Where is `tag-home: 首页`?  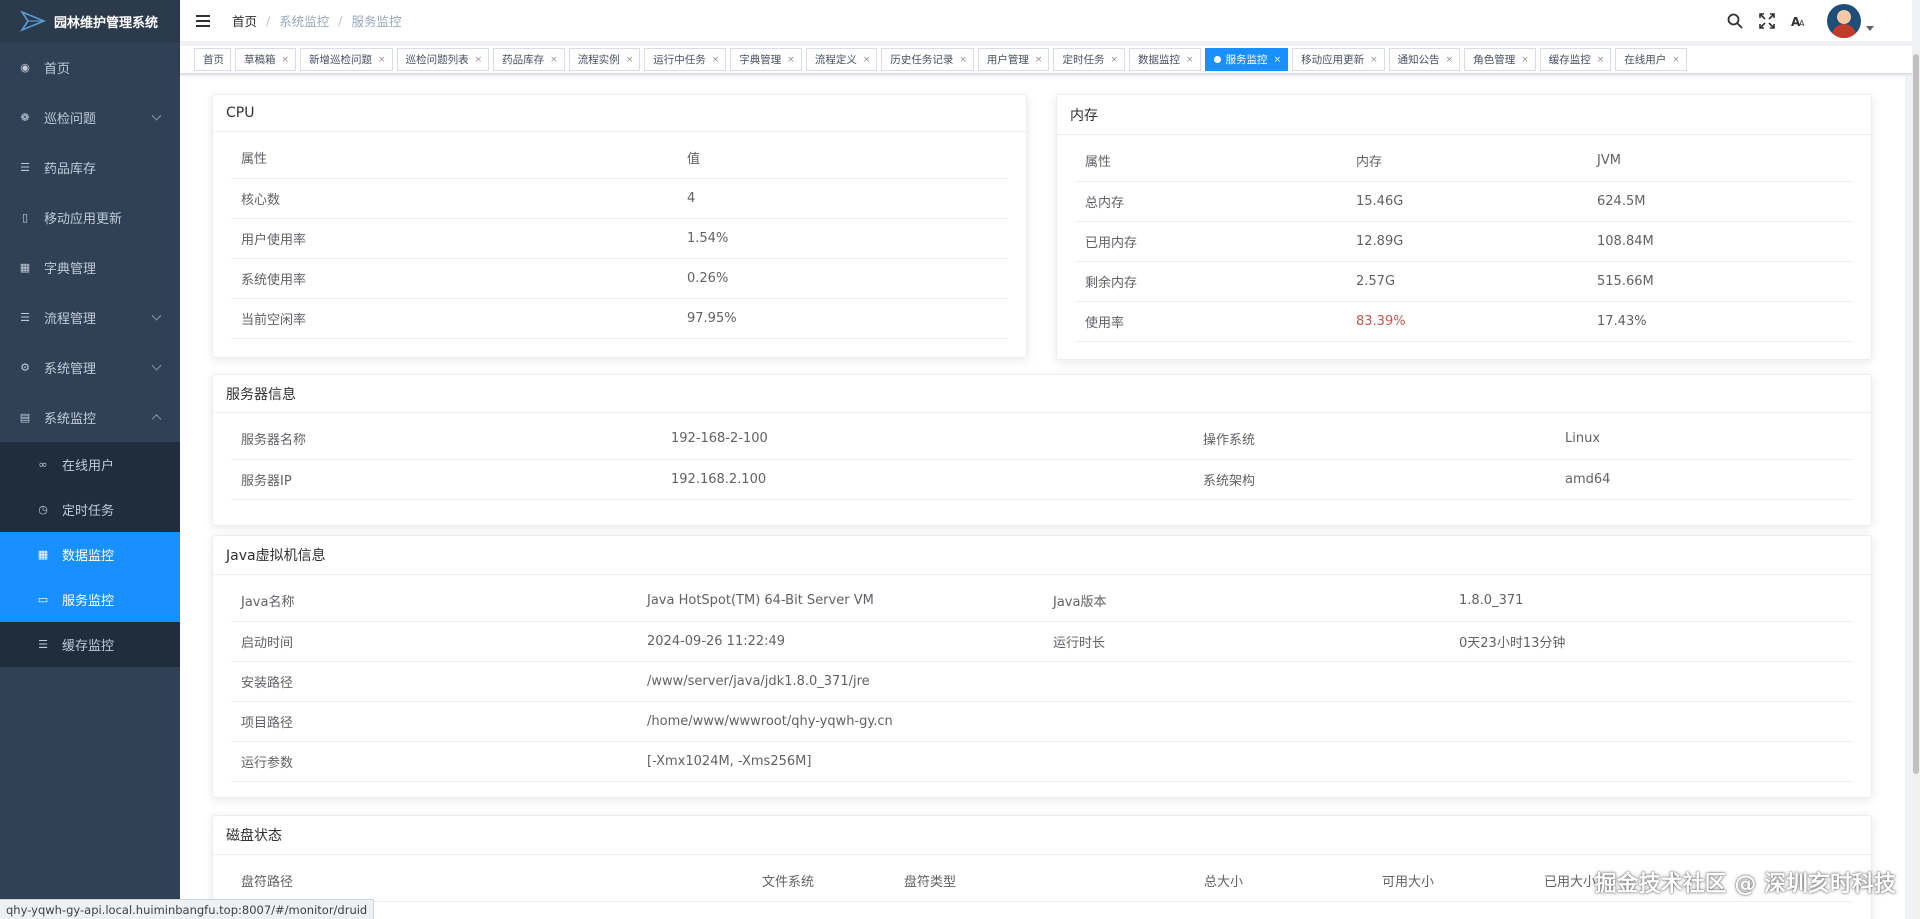
tag-home: 首页 is located at coordinates (212, 59).